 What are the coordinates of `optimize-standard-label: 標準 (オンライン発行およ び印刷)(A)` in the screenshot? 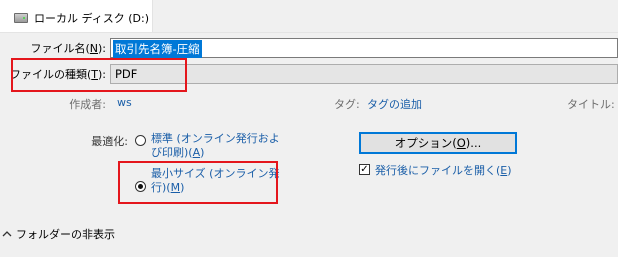 It's located at (226, 146).